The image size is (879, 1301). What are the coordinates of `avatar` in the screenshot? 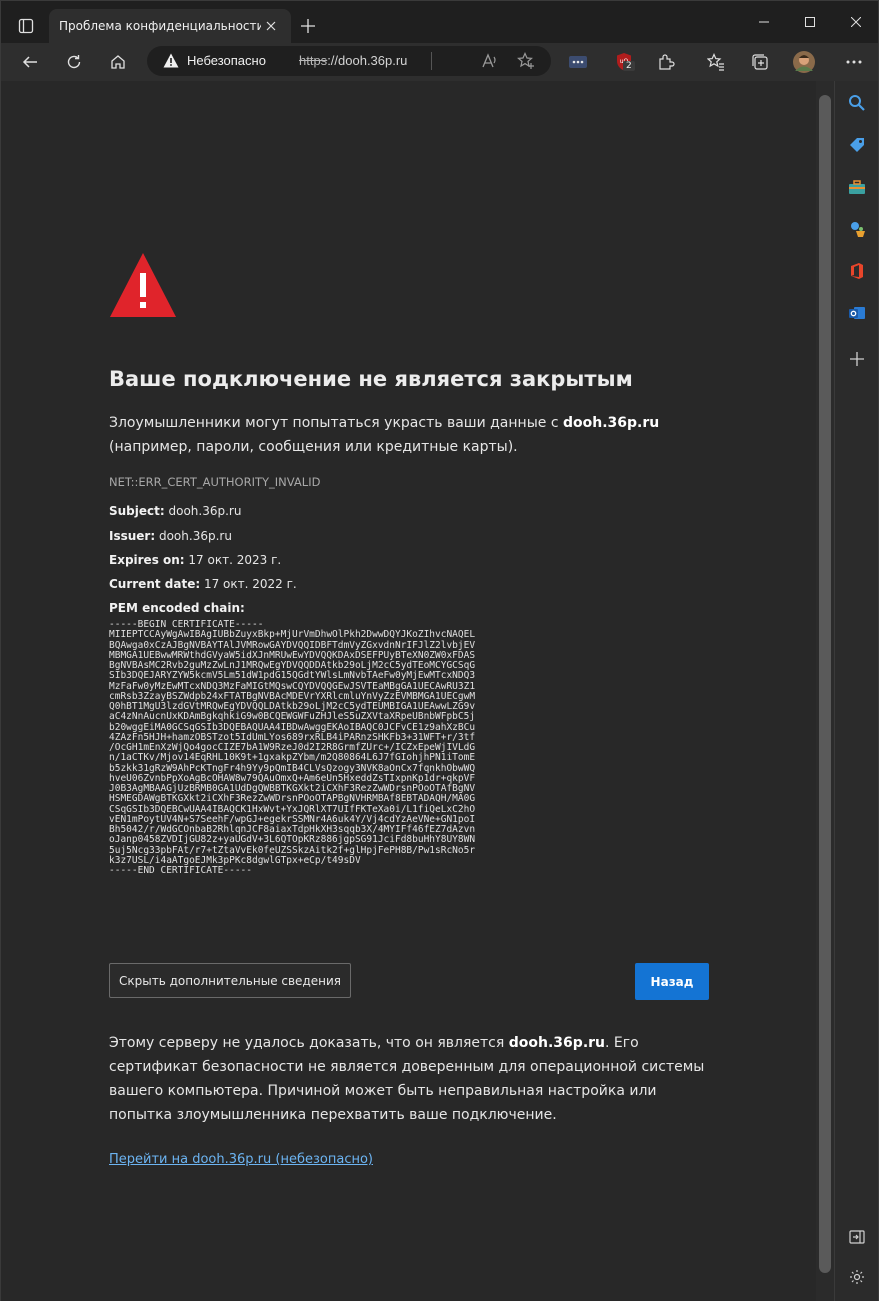 It's located at (804, 62).